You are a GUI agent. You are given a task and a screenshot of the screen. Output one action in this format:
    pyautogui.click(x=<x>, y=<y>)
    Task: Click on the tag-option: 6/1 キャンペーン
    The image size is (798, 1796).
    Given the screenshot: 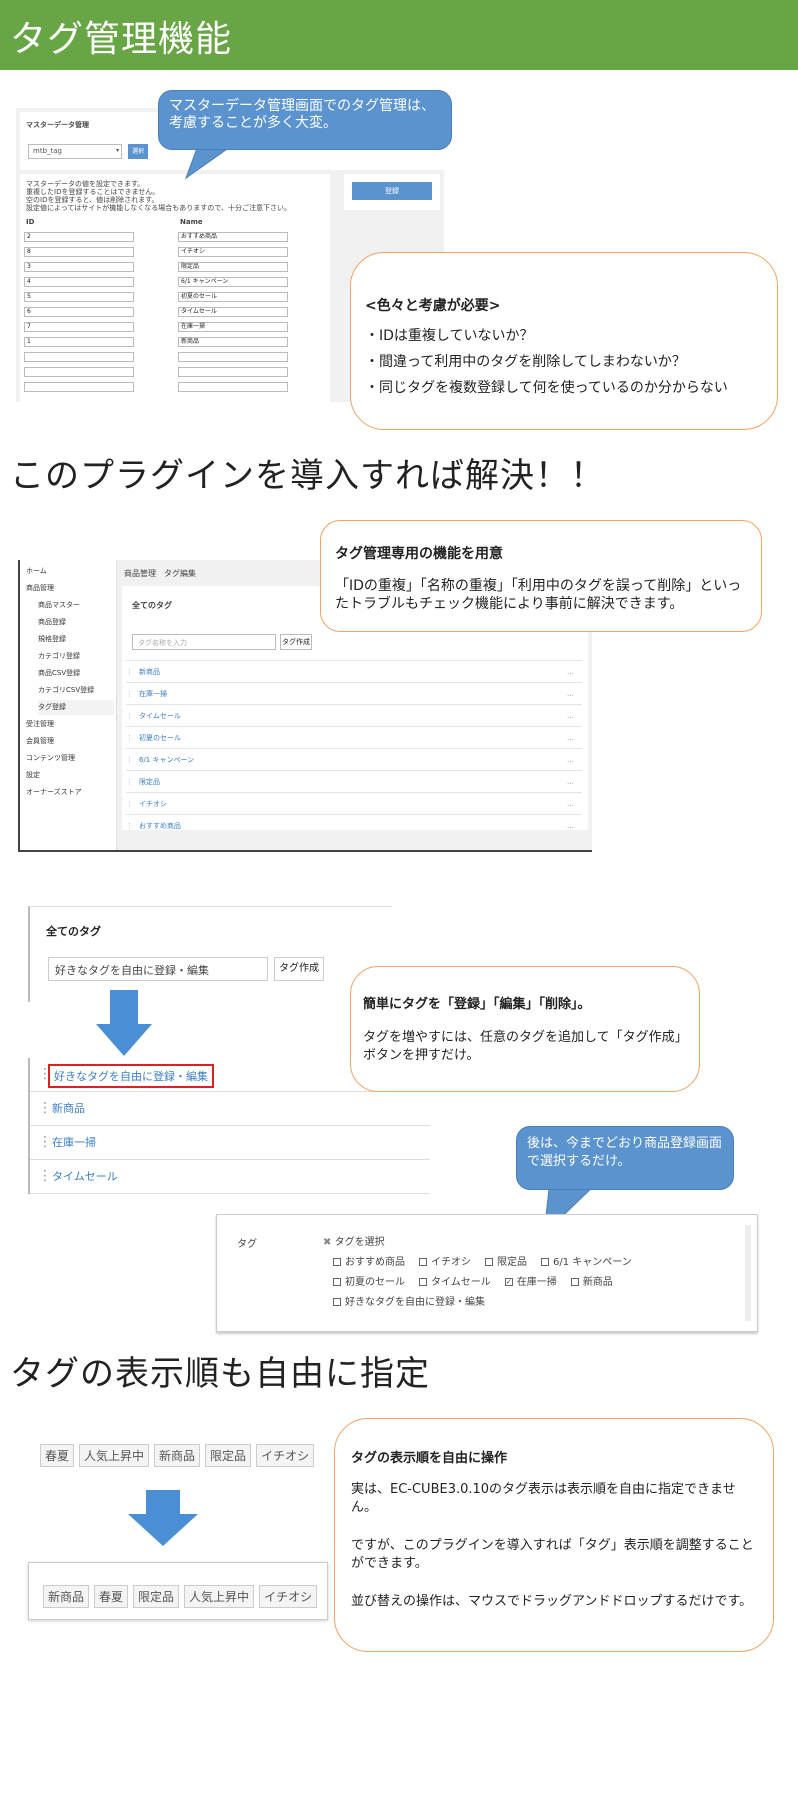 What is the action you would take?
    pyautogui.click(x=586, y=1262)
    